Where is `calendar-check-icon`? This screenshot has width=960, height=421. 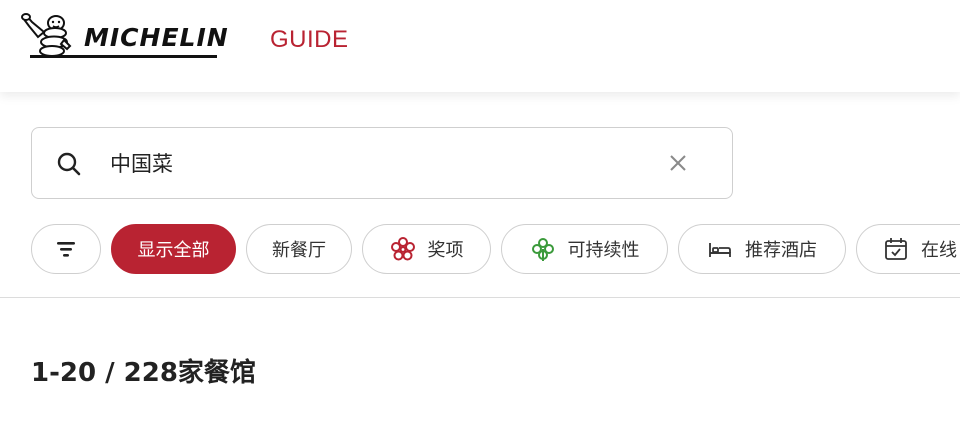 calendar-check-icon is located at coordinates (896, 249).